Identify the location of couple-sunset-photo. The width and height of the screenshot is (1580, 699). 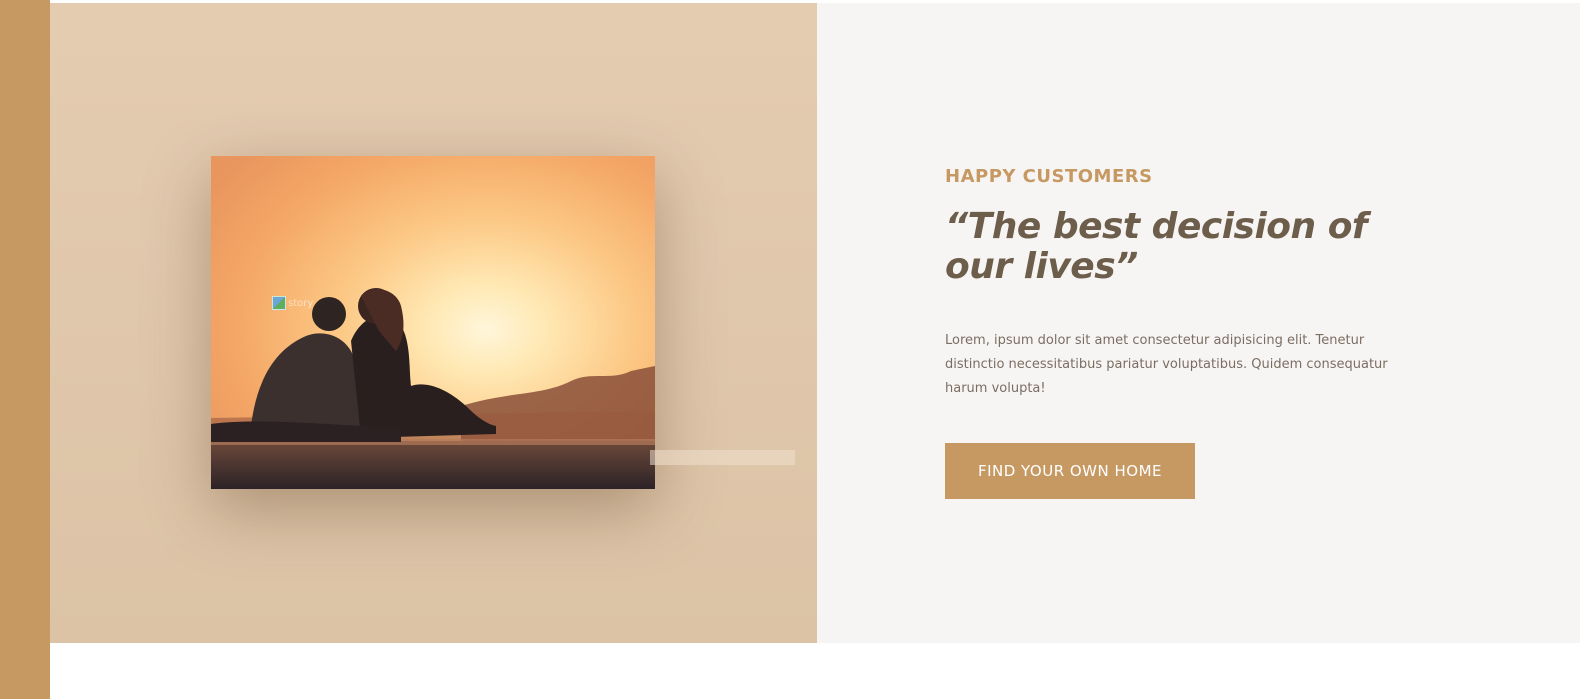
(433, 322).